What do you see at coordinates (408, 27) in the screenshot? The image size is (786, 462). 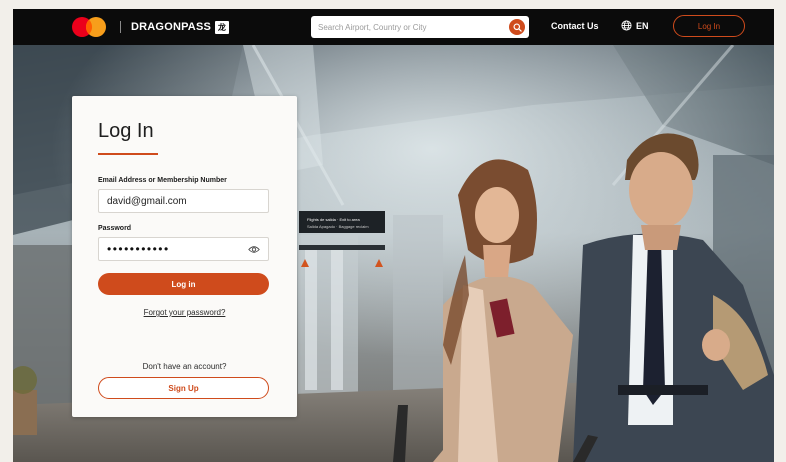 I see `search-input` at bounding box center [408, 27].